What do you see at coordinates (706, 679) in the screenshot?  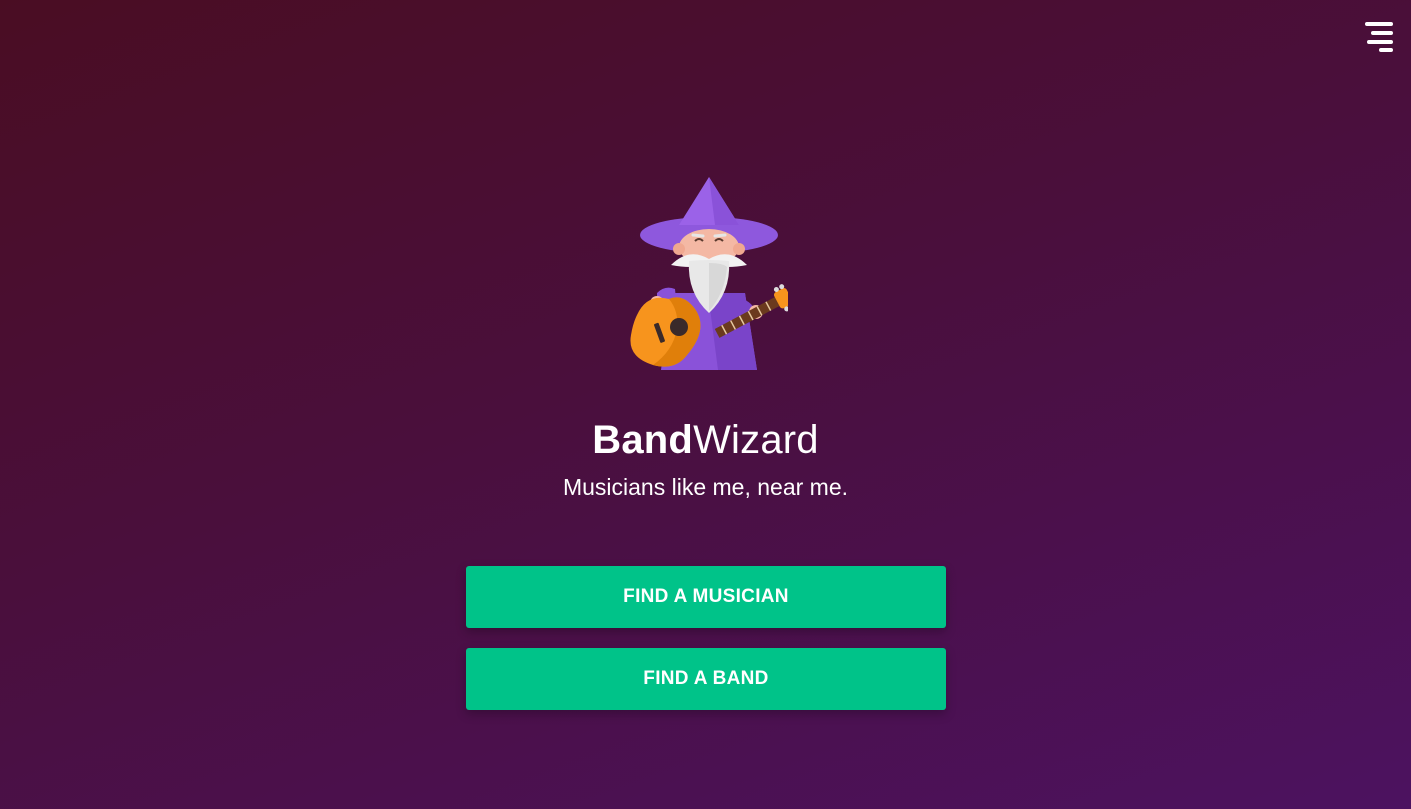 I see `find-band-button: FIND A BAND` at bounding box center [706, 679].